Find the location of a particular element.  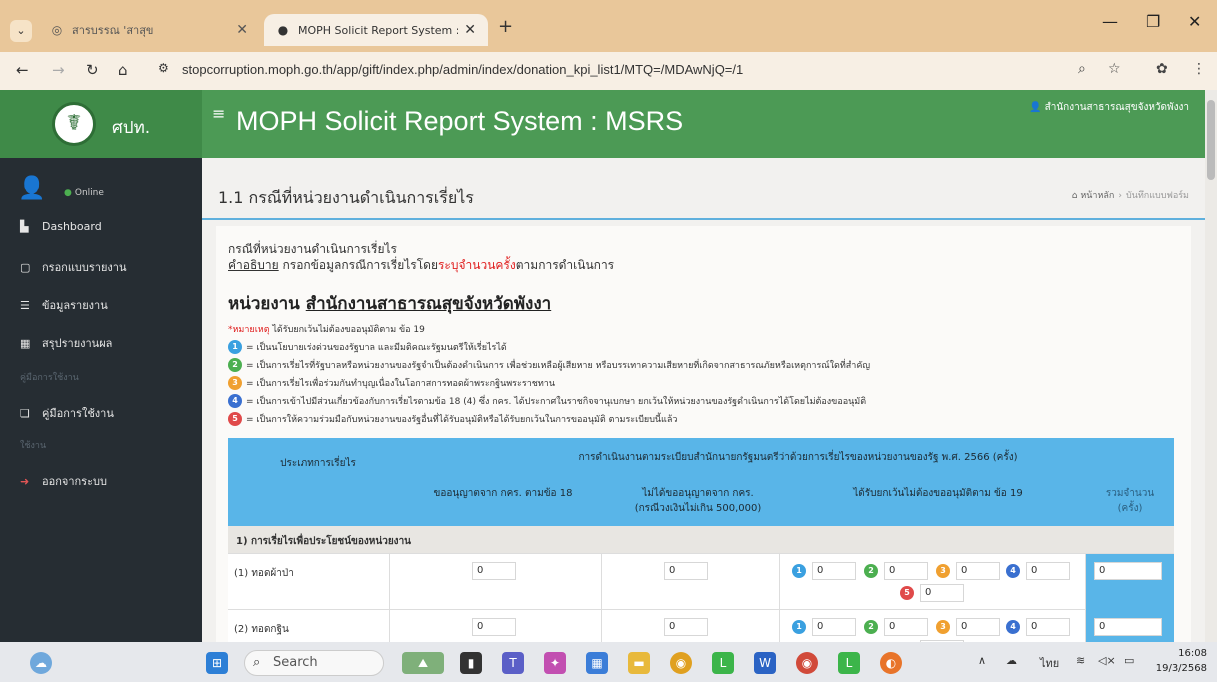

weather-icon: ☁ is located at coordinates (41, 663).